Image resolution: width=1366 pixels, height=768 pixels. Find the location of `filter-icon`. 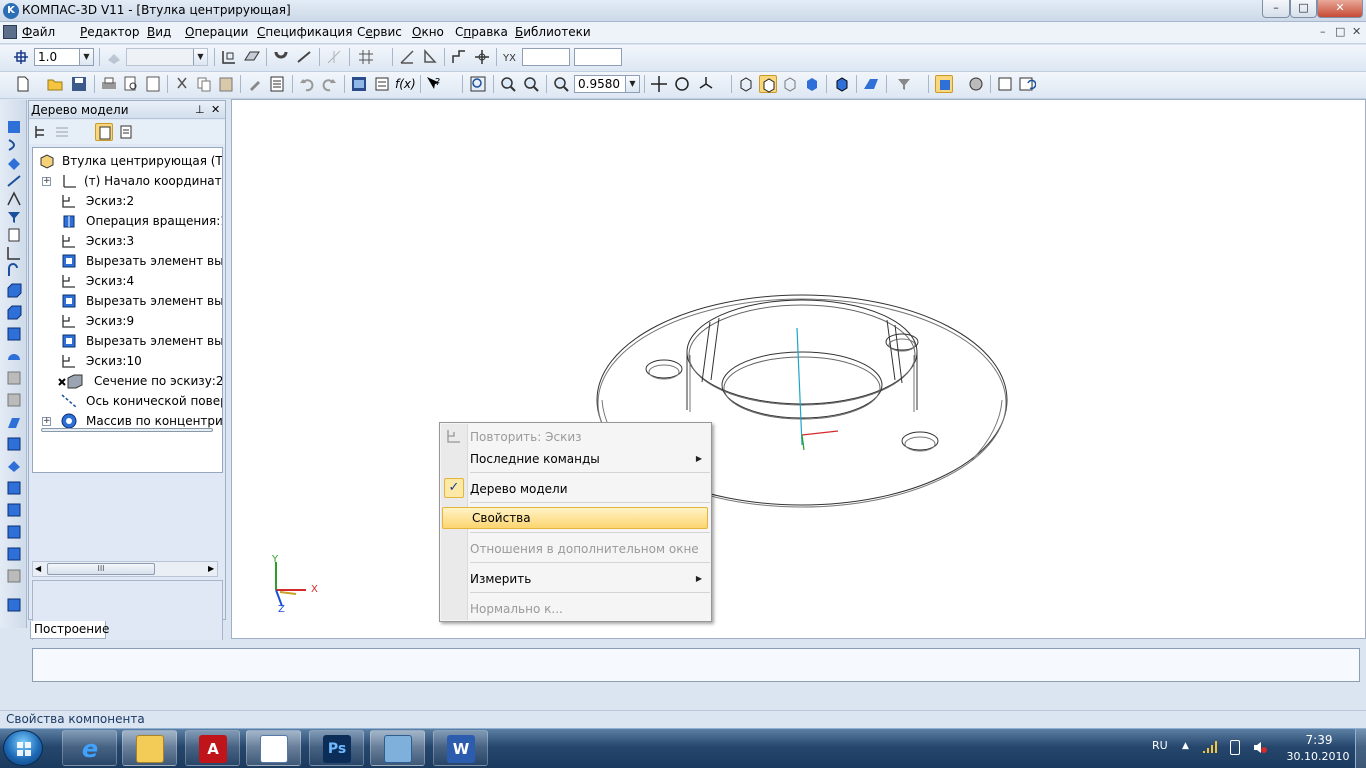

filter-icon is located at coordinates (904, 84).